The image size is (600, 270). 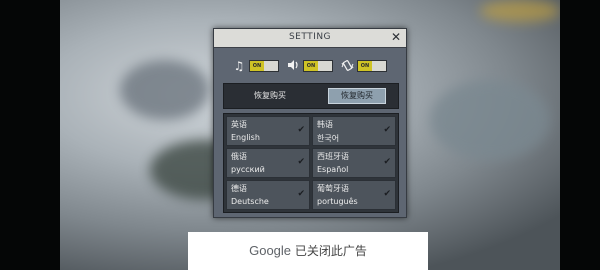 I want to click on vibration-icon, so click(x=347, y=66).